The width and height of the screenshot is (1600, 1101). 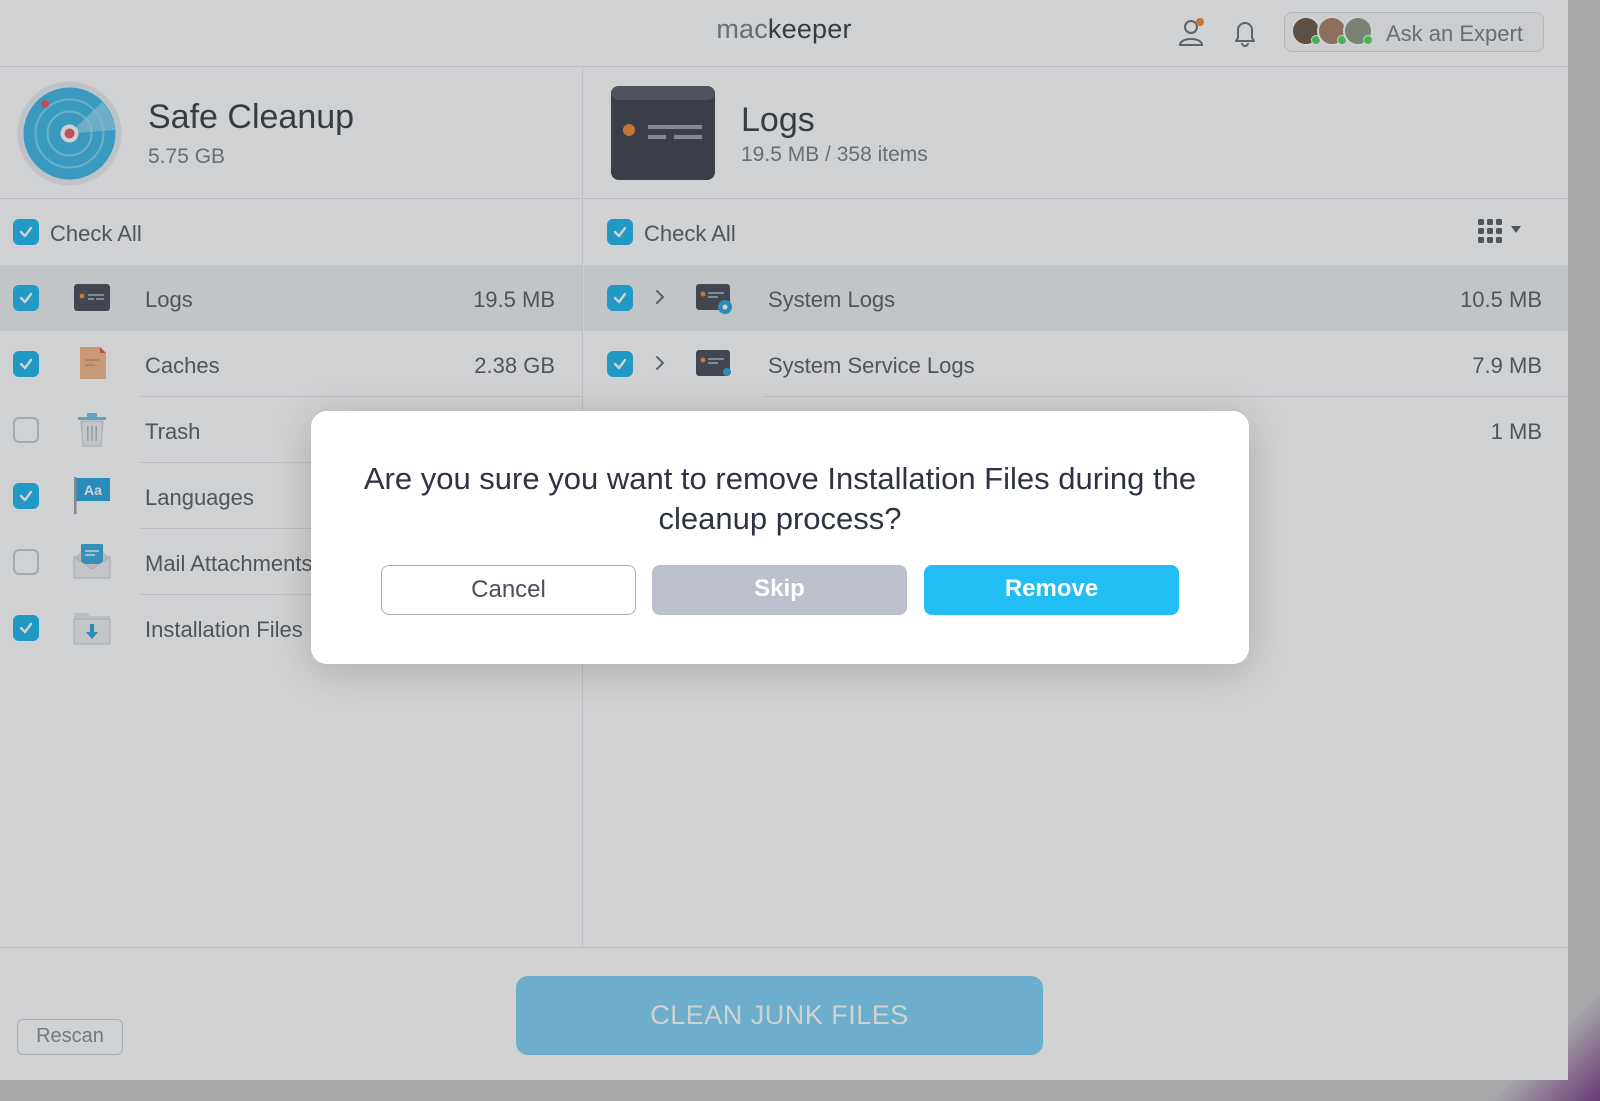 I want to click on remove-button: Remove, so click(x=1051, y=590).